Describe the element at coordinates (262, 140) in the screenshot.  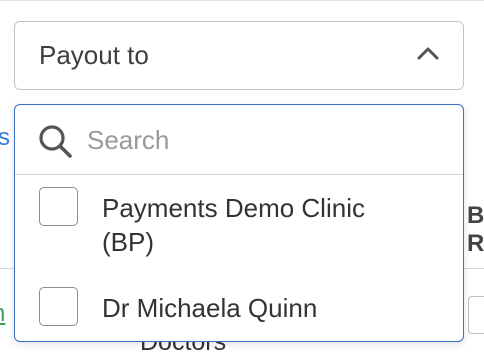
I see `dropdown-search-input` at that location.